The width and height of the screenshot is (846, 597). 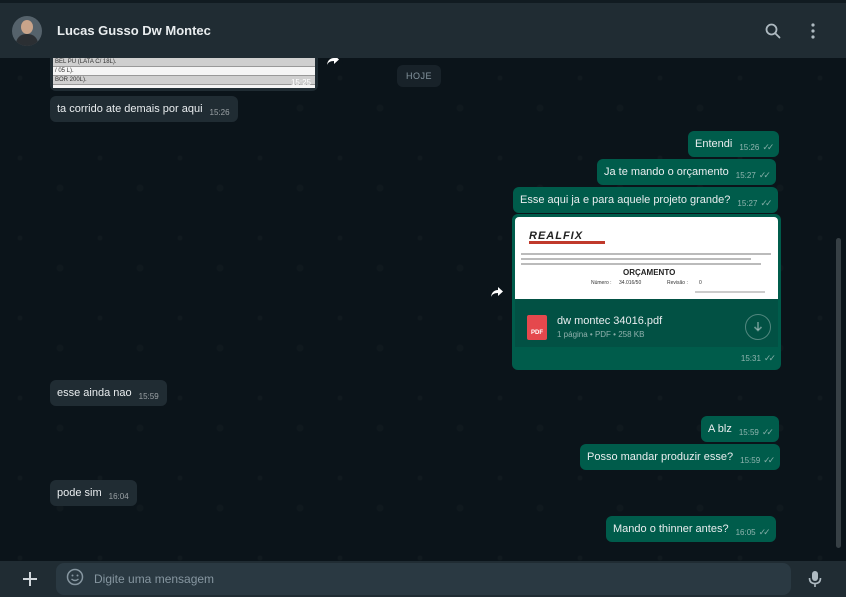 I want to click on document-title: ORÇAMENTO, so click(x=649, y=272).